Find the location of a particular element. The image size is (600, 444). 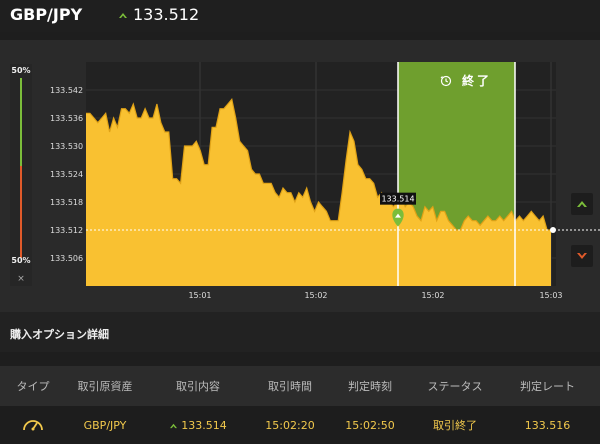

current-rate-value: 133.512 is located at coordinates (166, 14).